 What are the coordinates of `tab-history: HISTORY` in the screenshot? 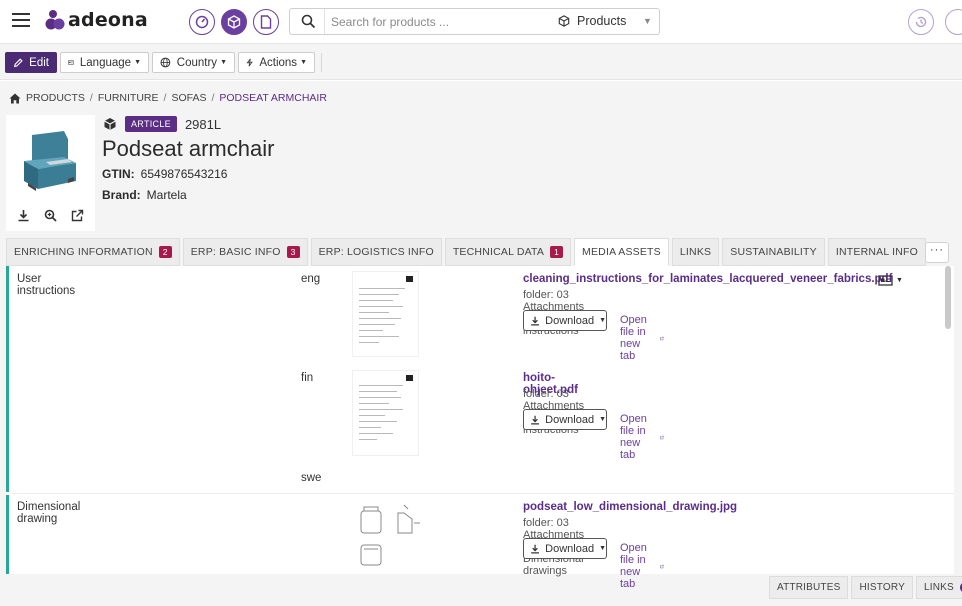 It's located at (882, 587).